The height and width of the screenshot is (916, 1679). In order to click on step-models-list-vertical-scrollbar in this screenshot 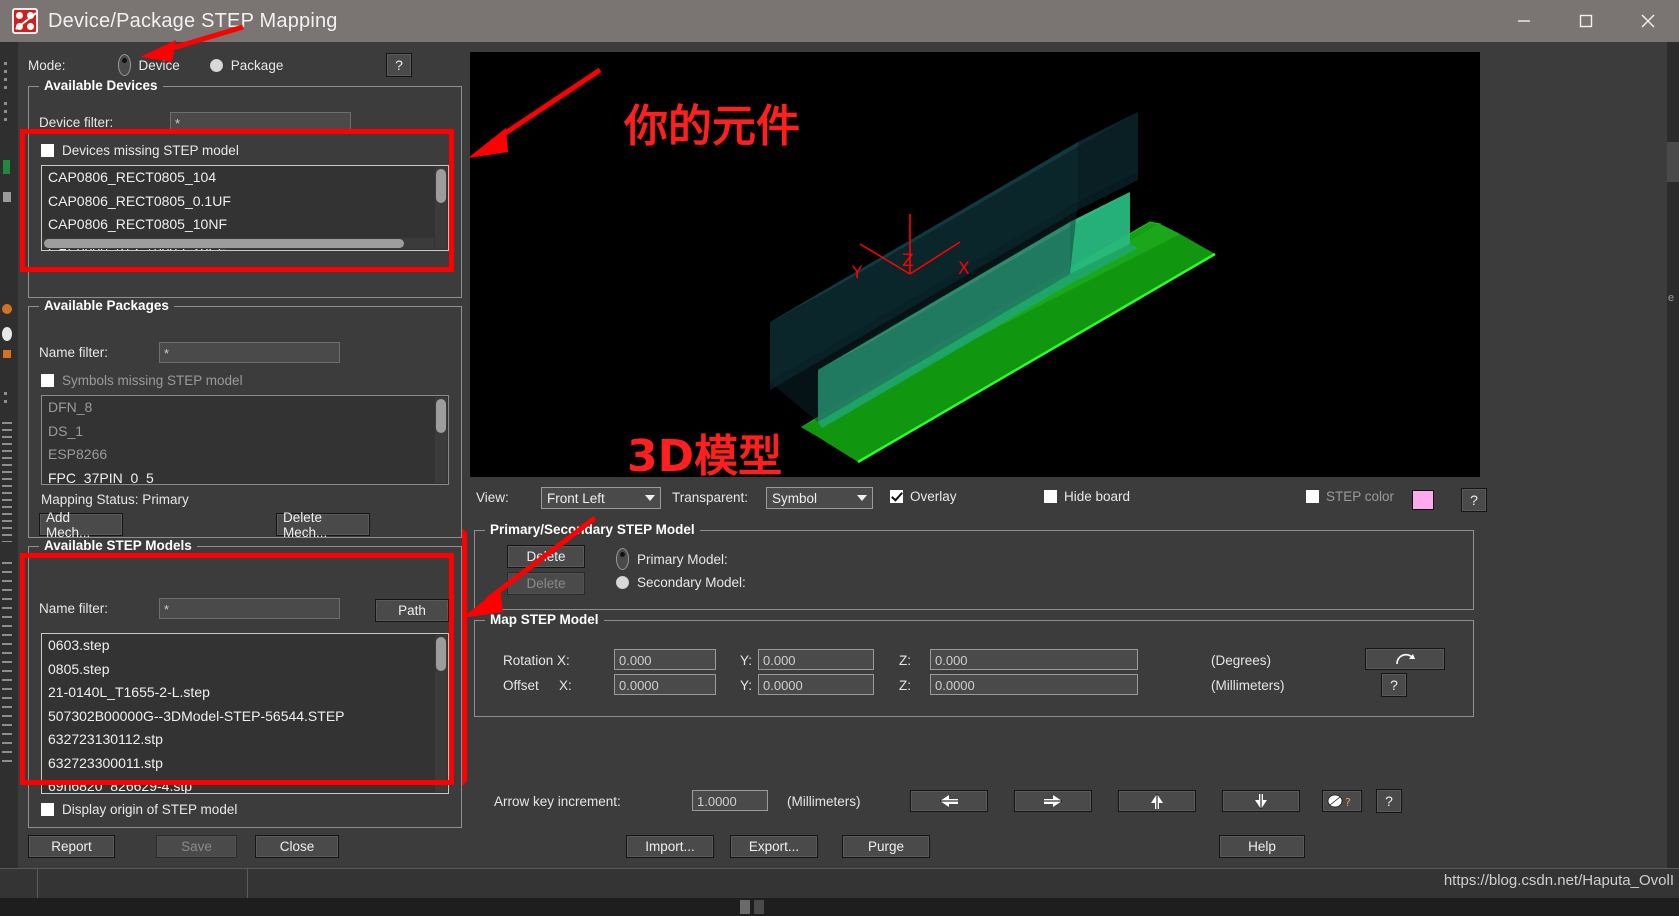, I will do `click(441, 713)`.